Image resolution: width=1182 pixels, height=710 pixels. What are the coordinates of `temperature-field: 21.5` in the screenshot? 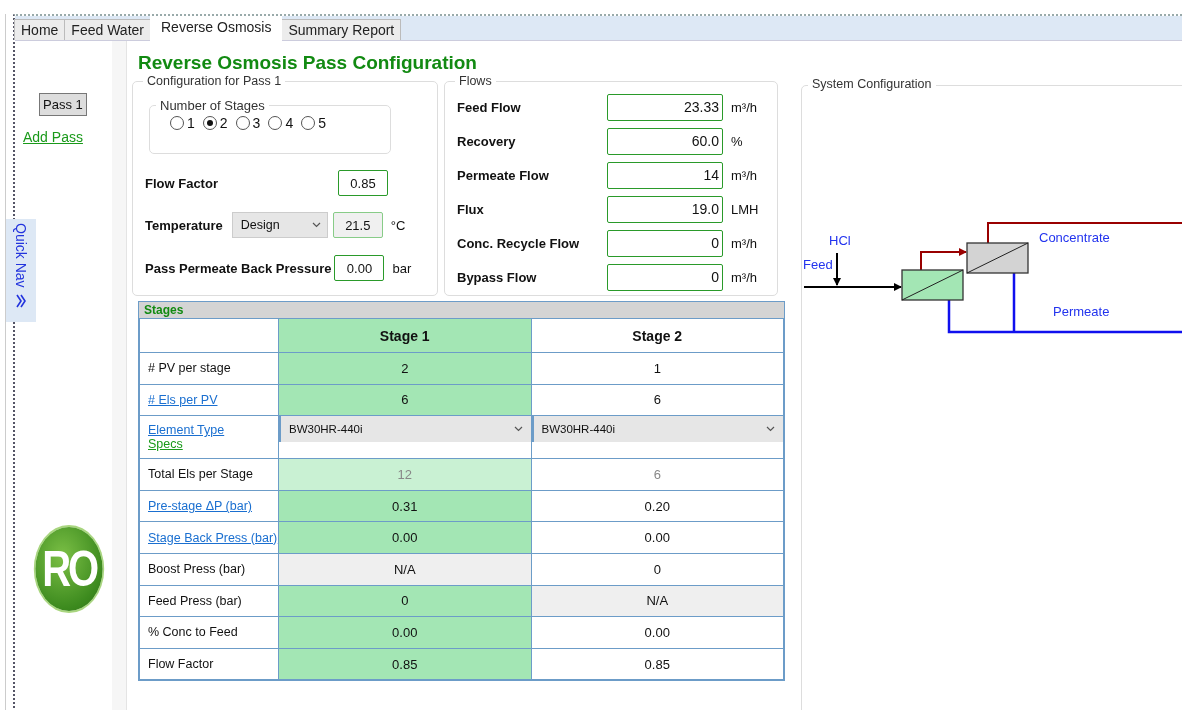 It's located at (357, 225).